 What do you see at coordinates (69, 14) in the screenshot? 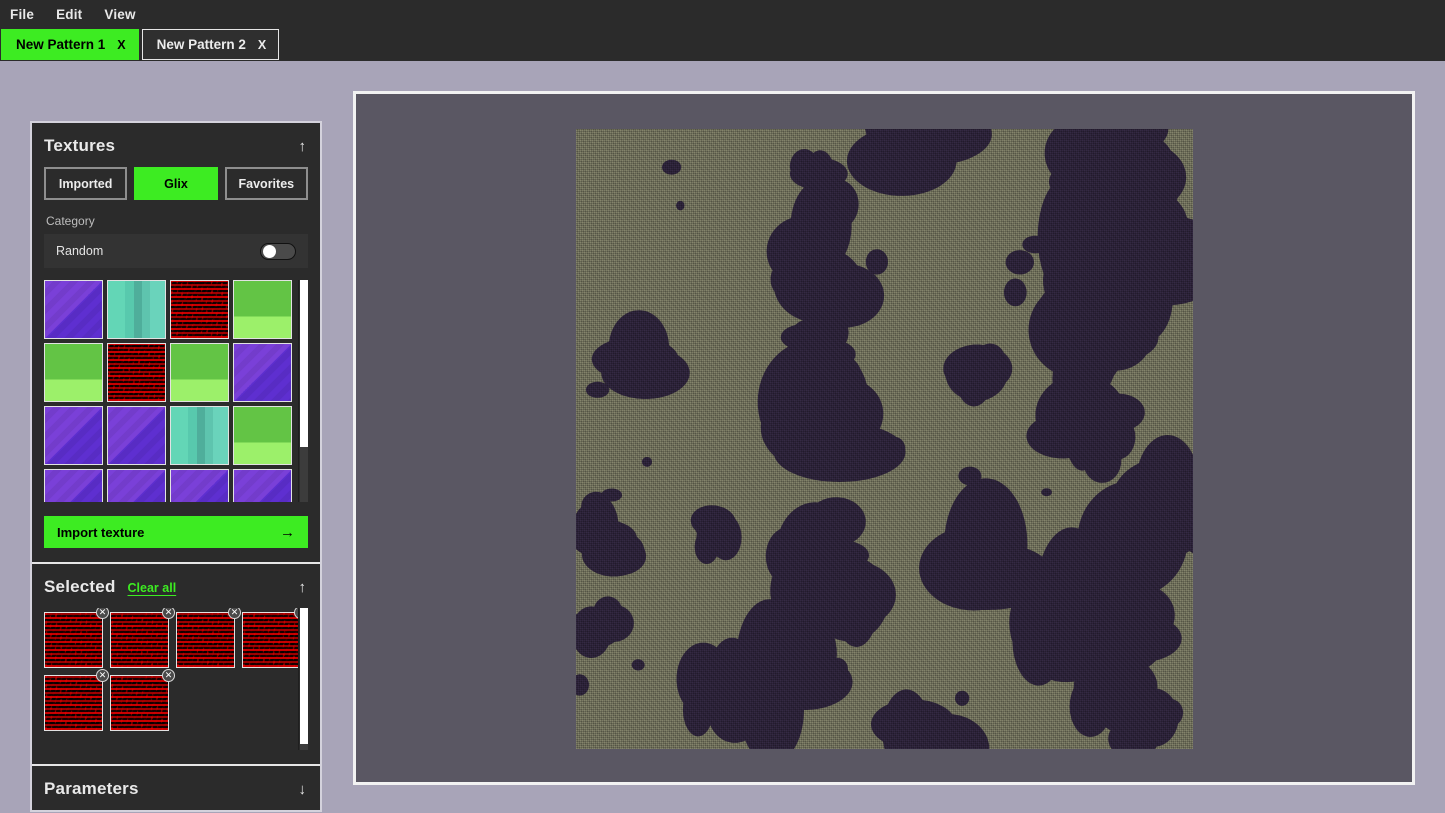
I see `menu-item-edit: Edit` at bounding box center [69, 14].